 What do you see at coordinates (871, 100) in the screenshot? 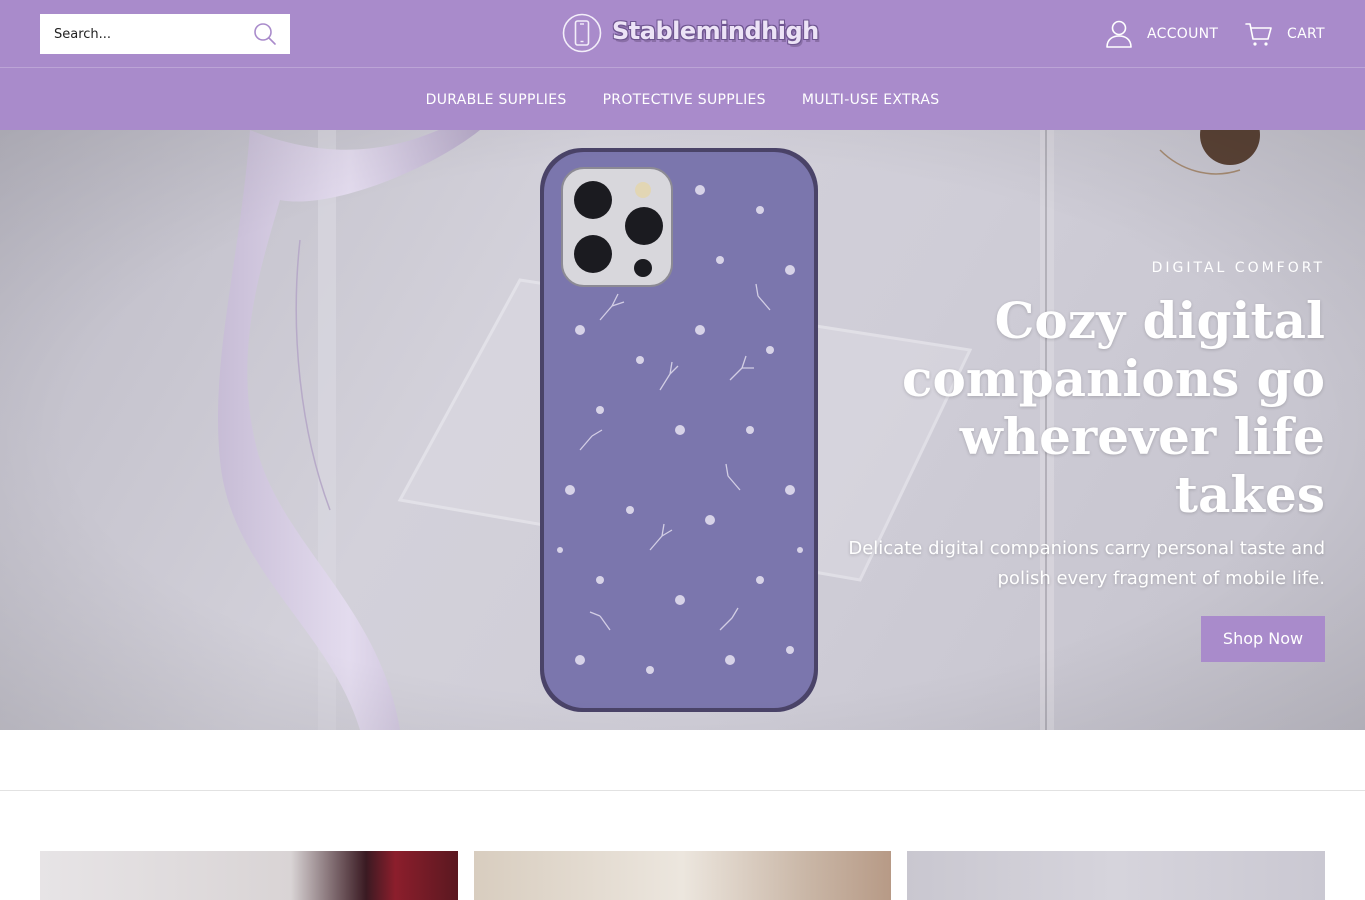
I see `nav-item-multi-use-extras: MULTI-USE EXTRAS` at bounding box center [871, 100].